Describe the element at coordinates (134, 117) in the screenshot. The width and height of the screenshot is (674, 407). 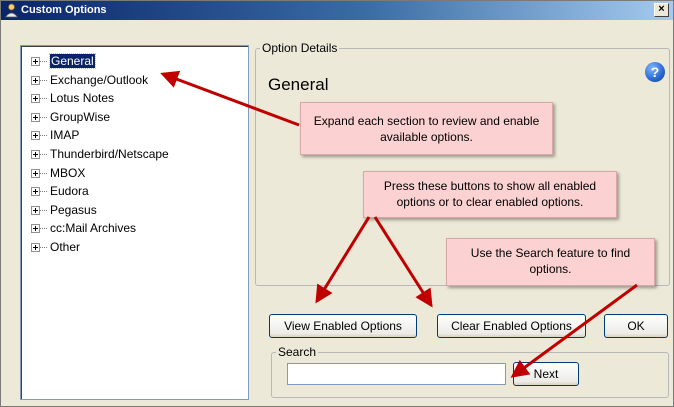
I see `tree-item: GroupWise` at that location.